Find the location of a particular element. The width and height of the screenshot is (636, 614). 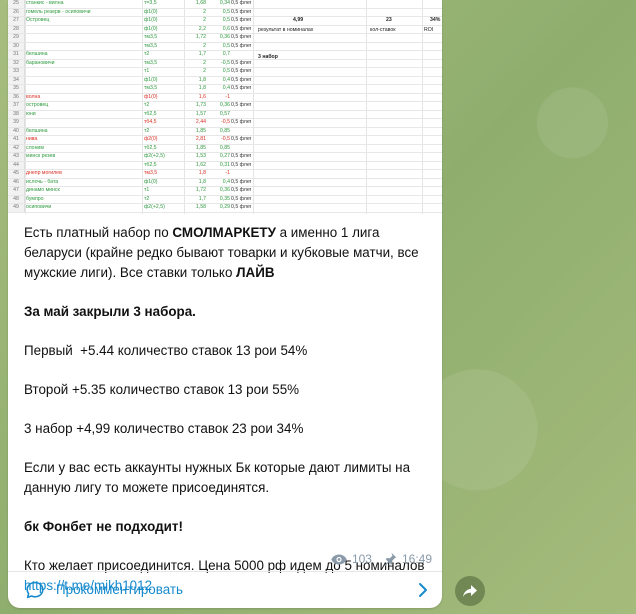

message-meta: 103 16:49 is located at coordinates (381, 559).